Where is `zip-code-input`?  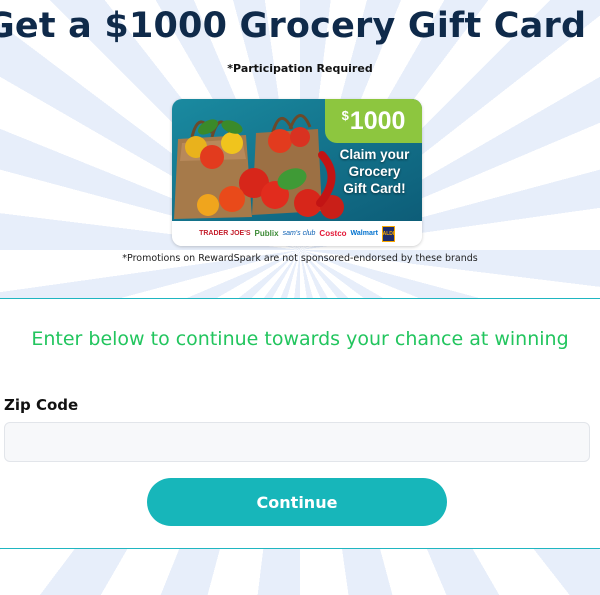
zip-code-input is located at coordinates (297, 442).